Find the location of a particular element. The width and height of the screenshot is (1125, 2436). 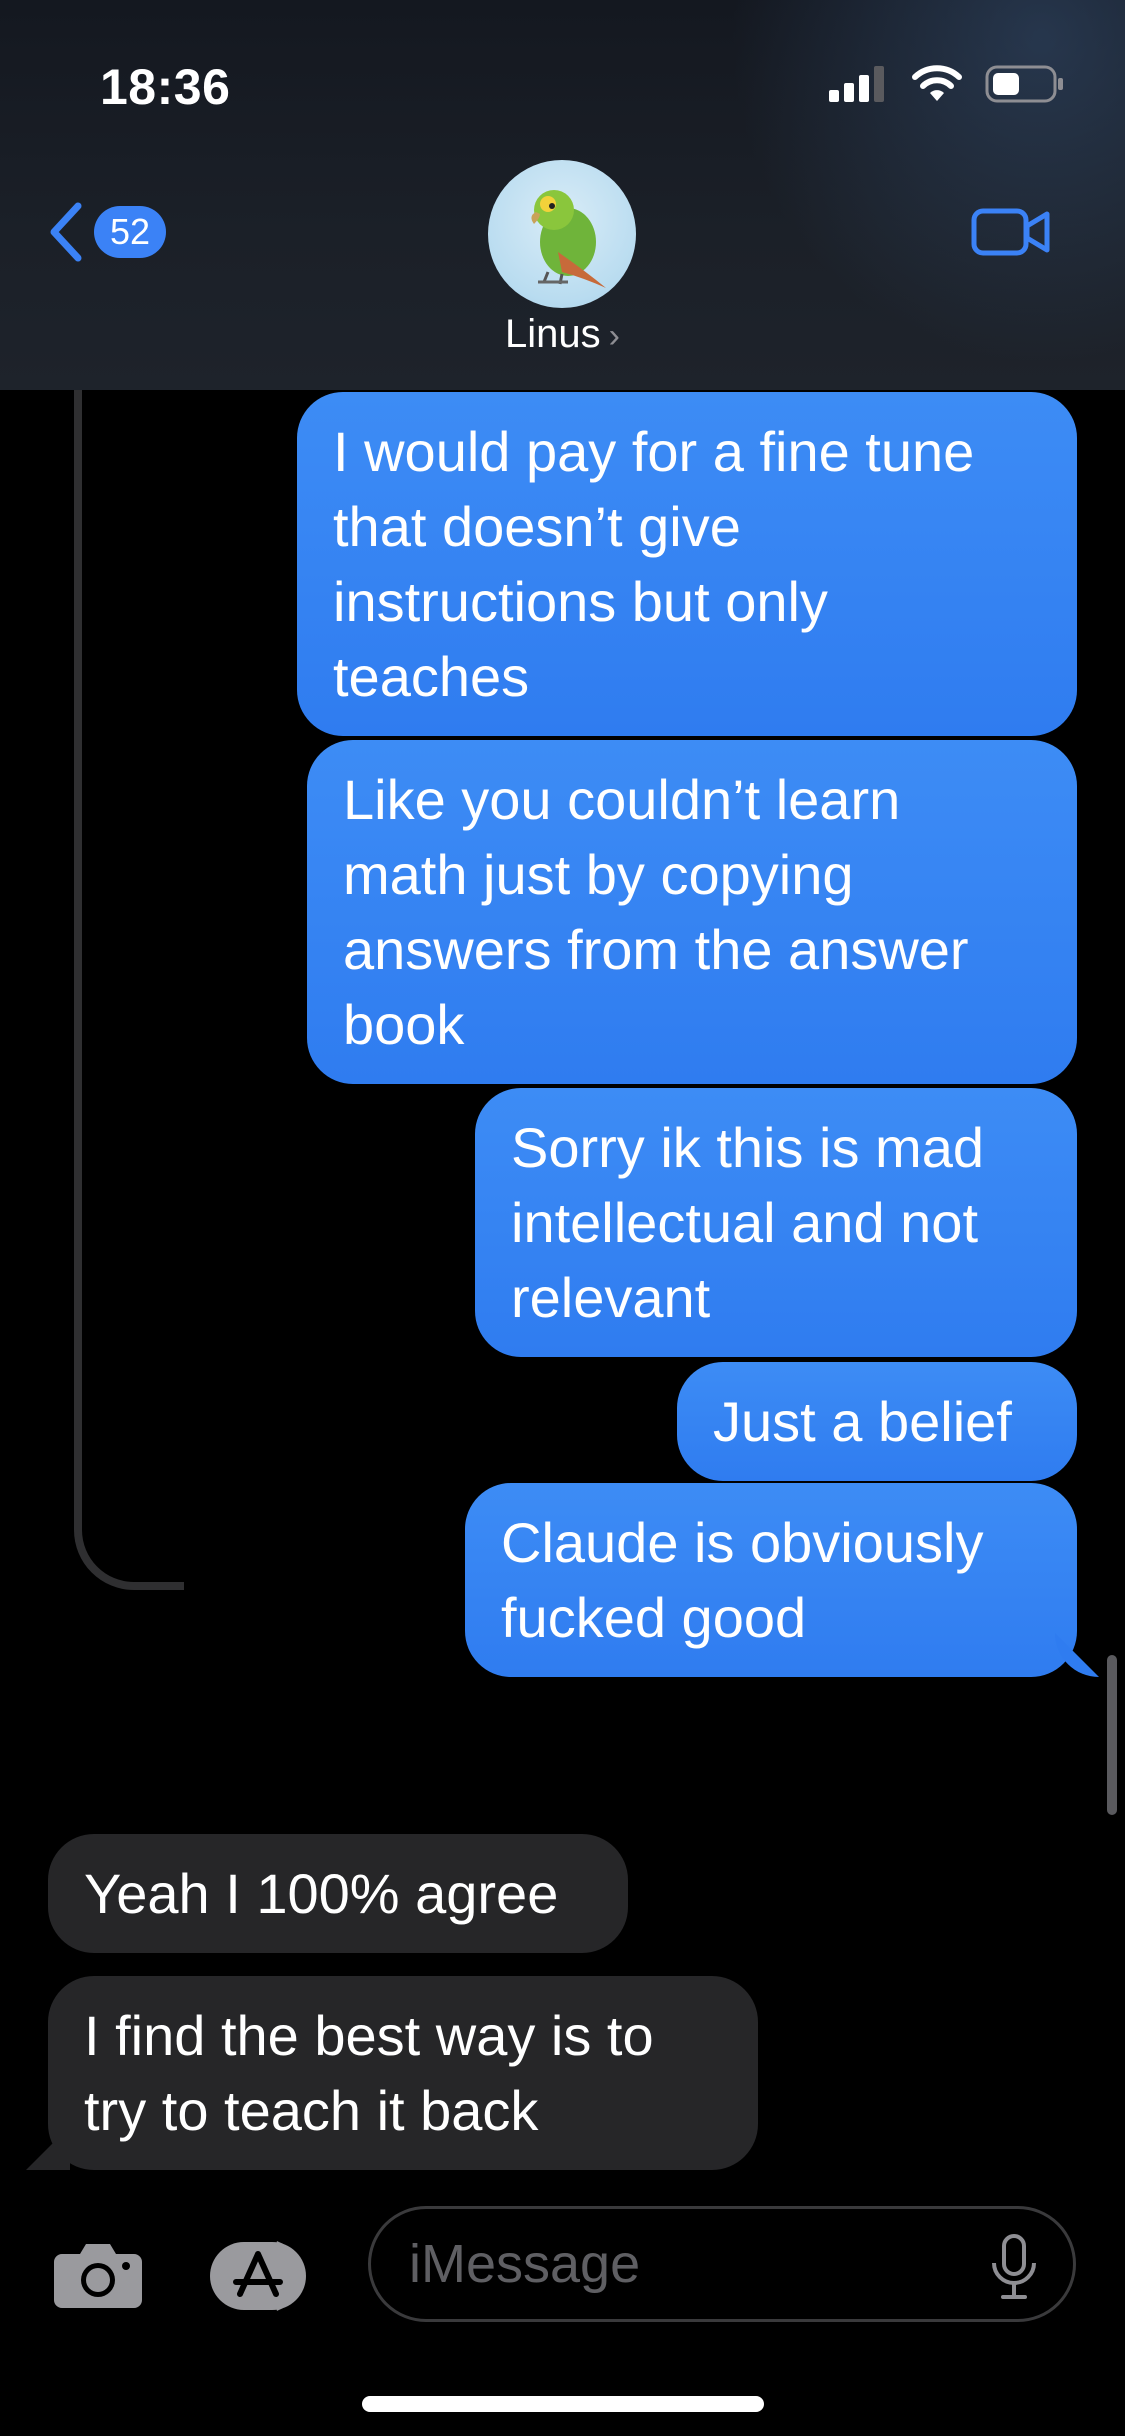

facetime-video-button is located at coordinates (1011, 234).